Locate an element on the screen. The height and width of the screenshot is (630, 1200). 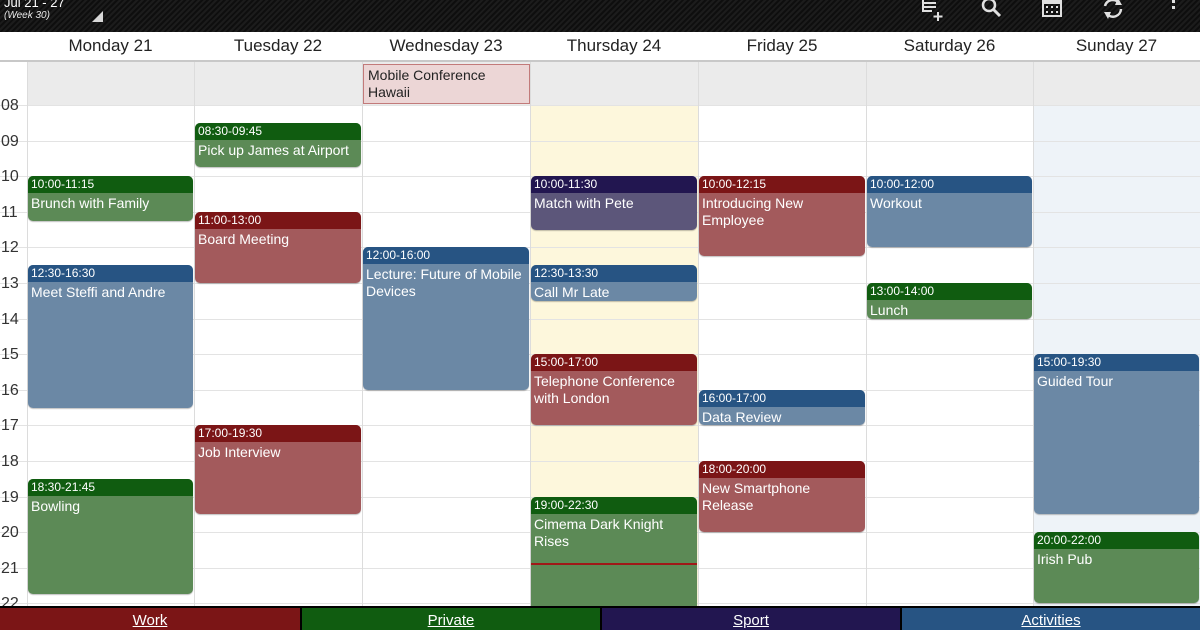
hour-label: 08 is located at coordinates (10, 105).